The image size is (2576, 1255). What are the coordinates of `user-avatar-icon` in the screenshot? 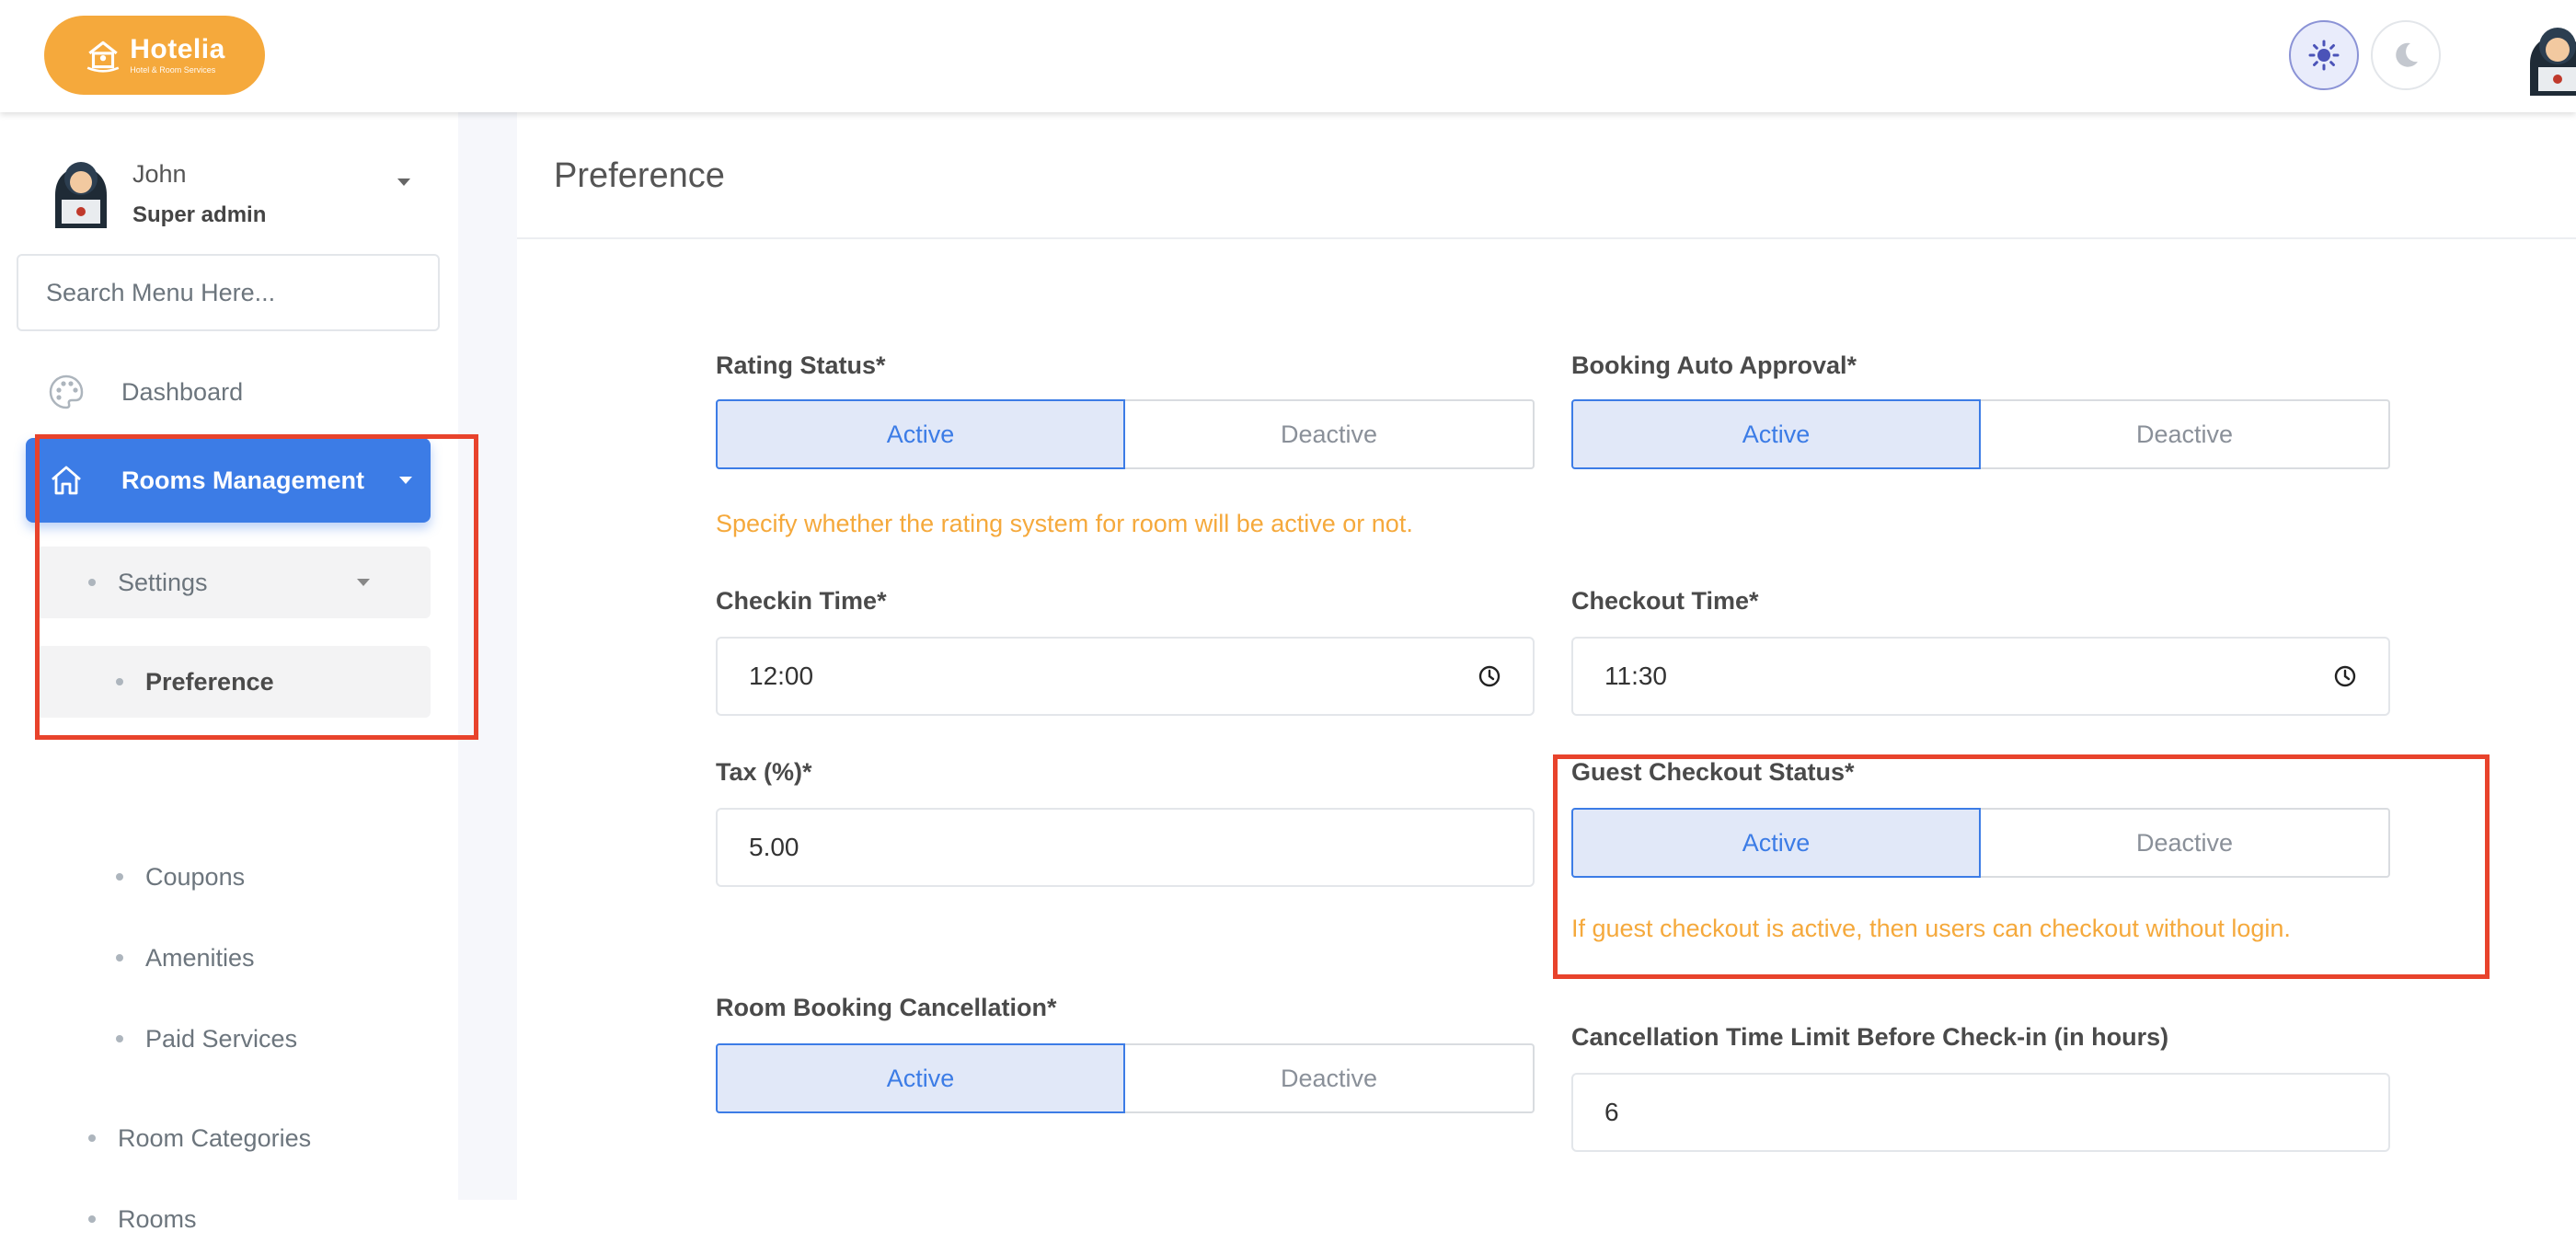 It's located at (81, 195).